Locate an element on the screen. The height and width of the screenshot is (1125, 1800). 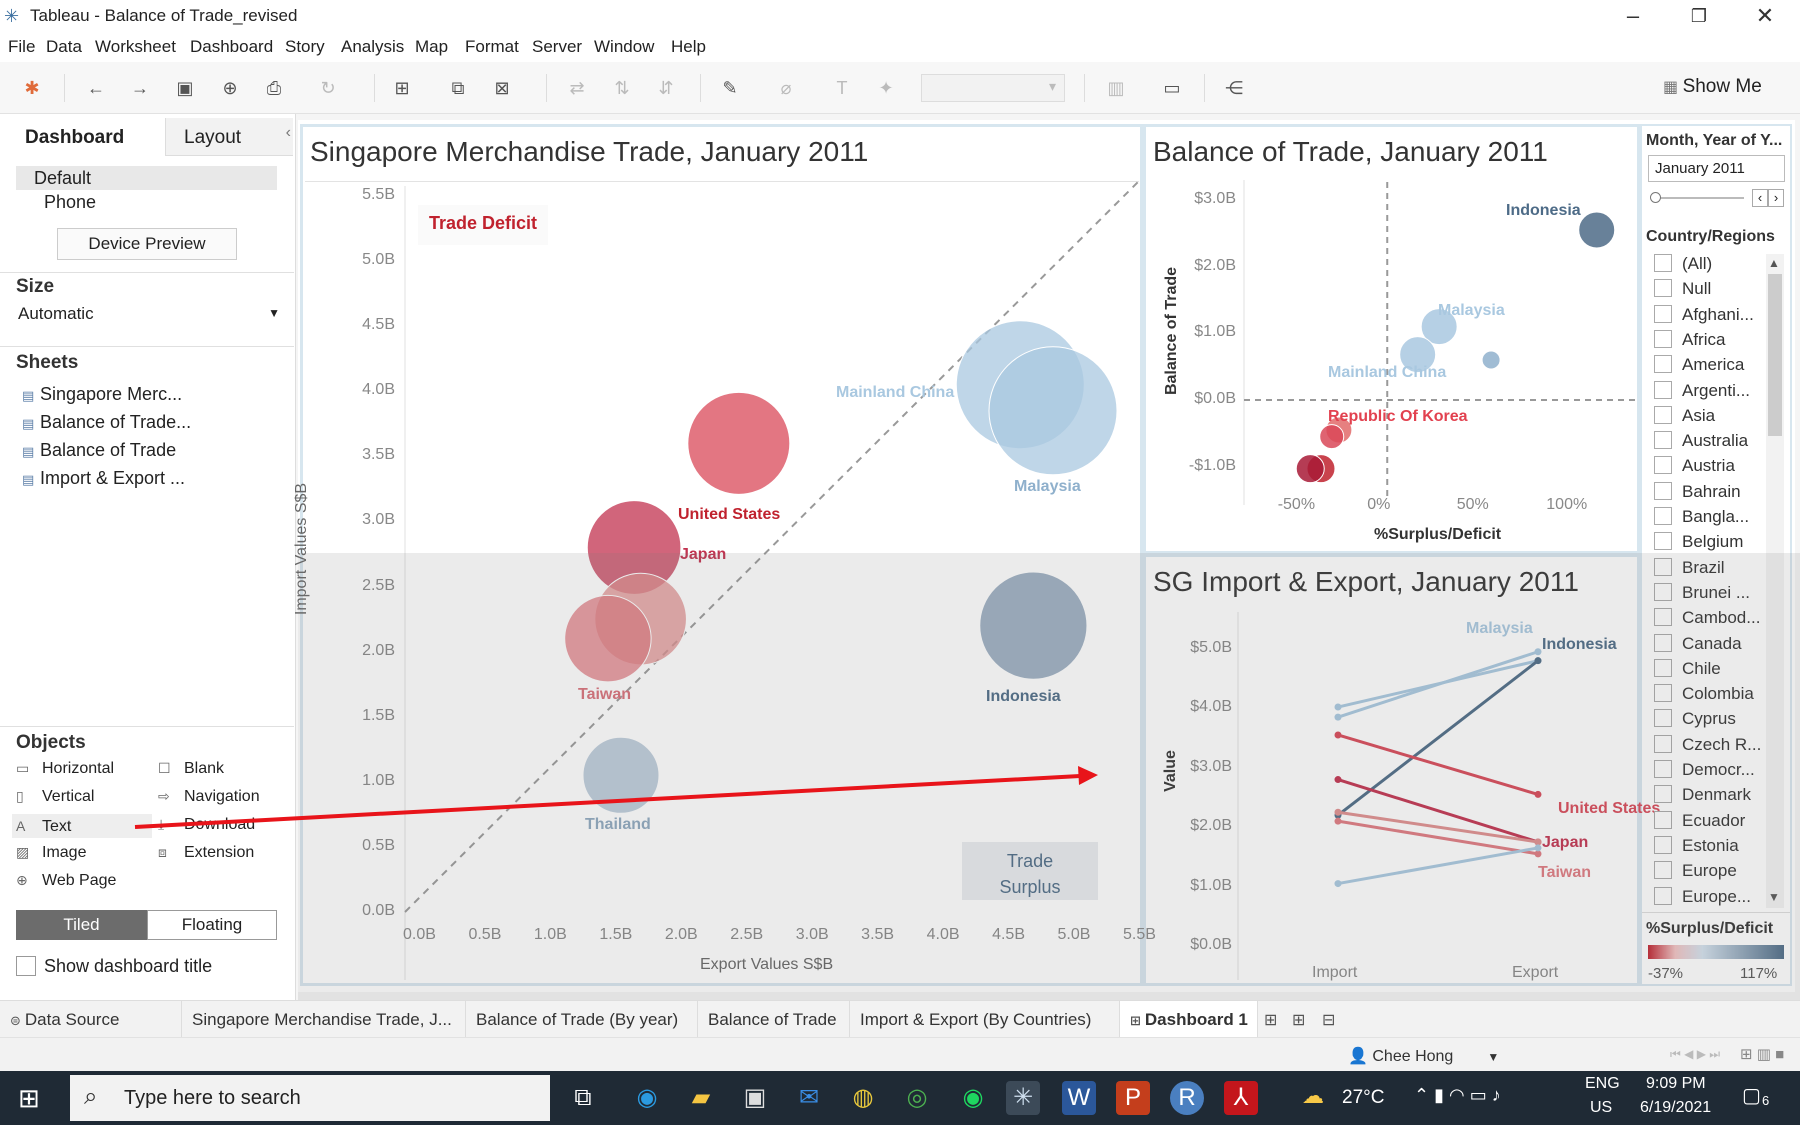
r-icon: R is located at coordinates (1187, 1098).